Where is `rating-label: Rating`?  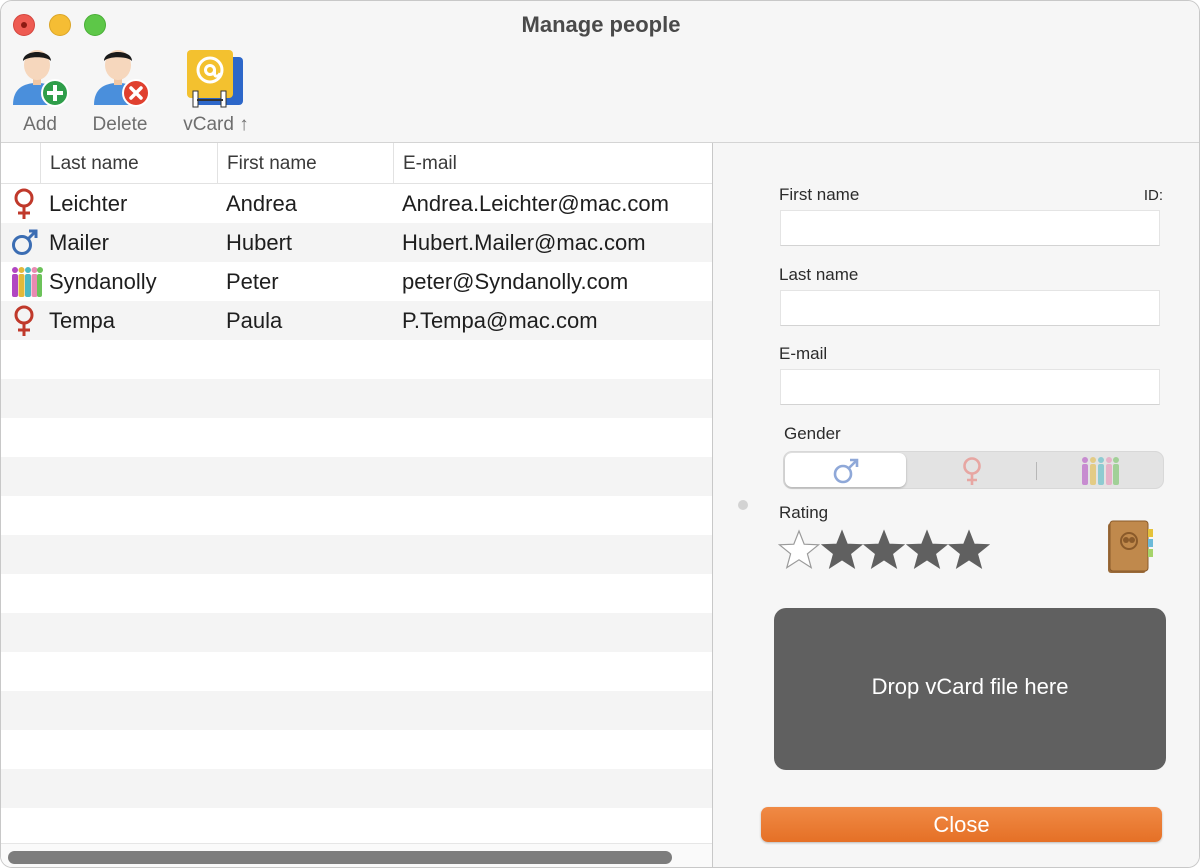
rating-label: Rating is located at coordinates (804, 512).